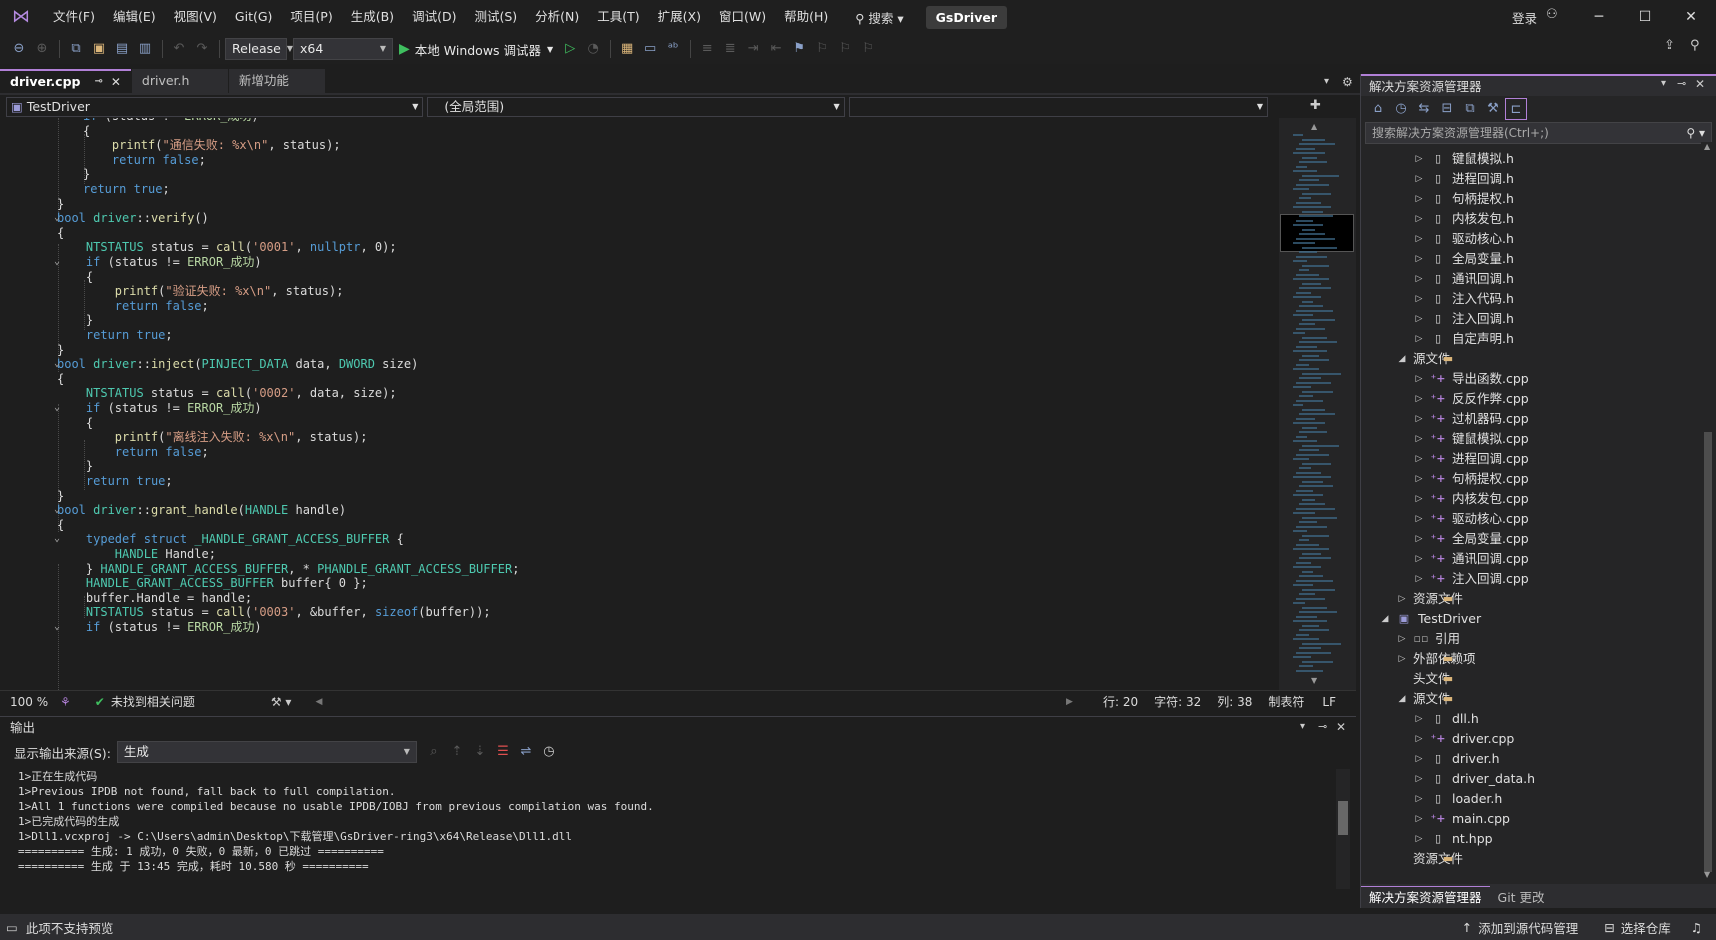 This screenshot has height=940, width=1716. I want to click on panel-close-icon: ✕, so click(1700, 84).